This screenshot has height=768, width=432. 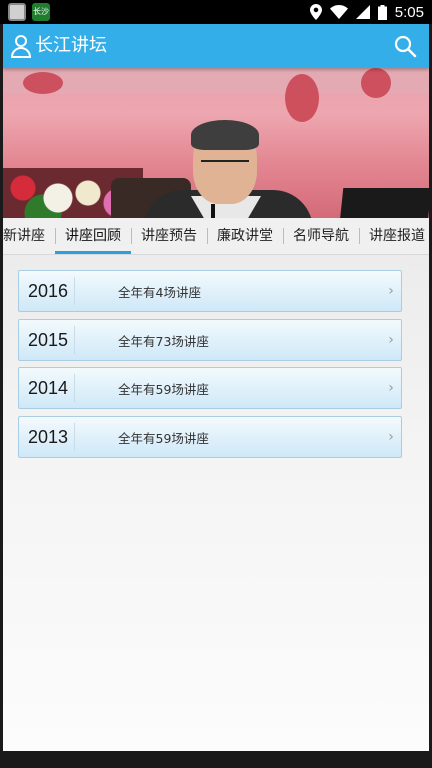 What do you see at coordinates (17, 12) in the screenshot?
I see `gallery-notification-icon` at bounding box center [17, 12].